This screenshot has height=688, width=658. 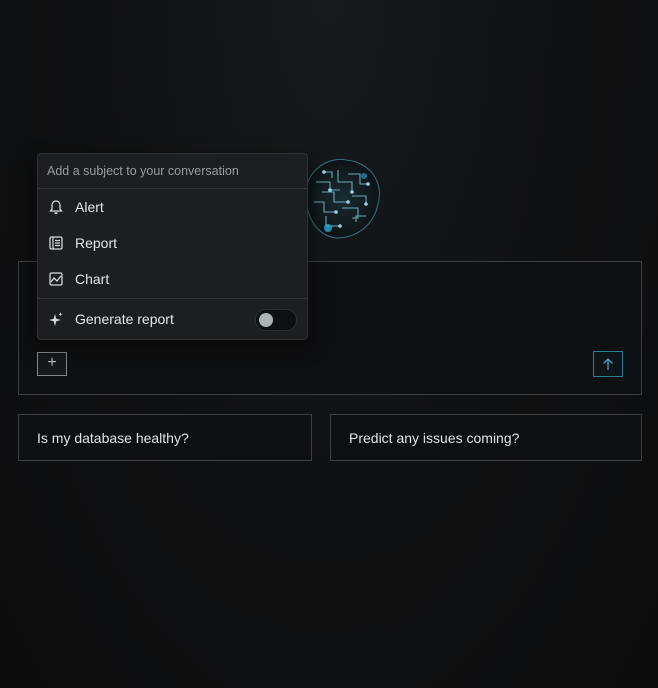 I want to click on generate-report-label: Generate report, so click(x=124, y=319).